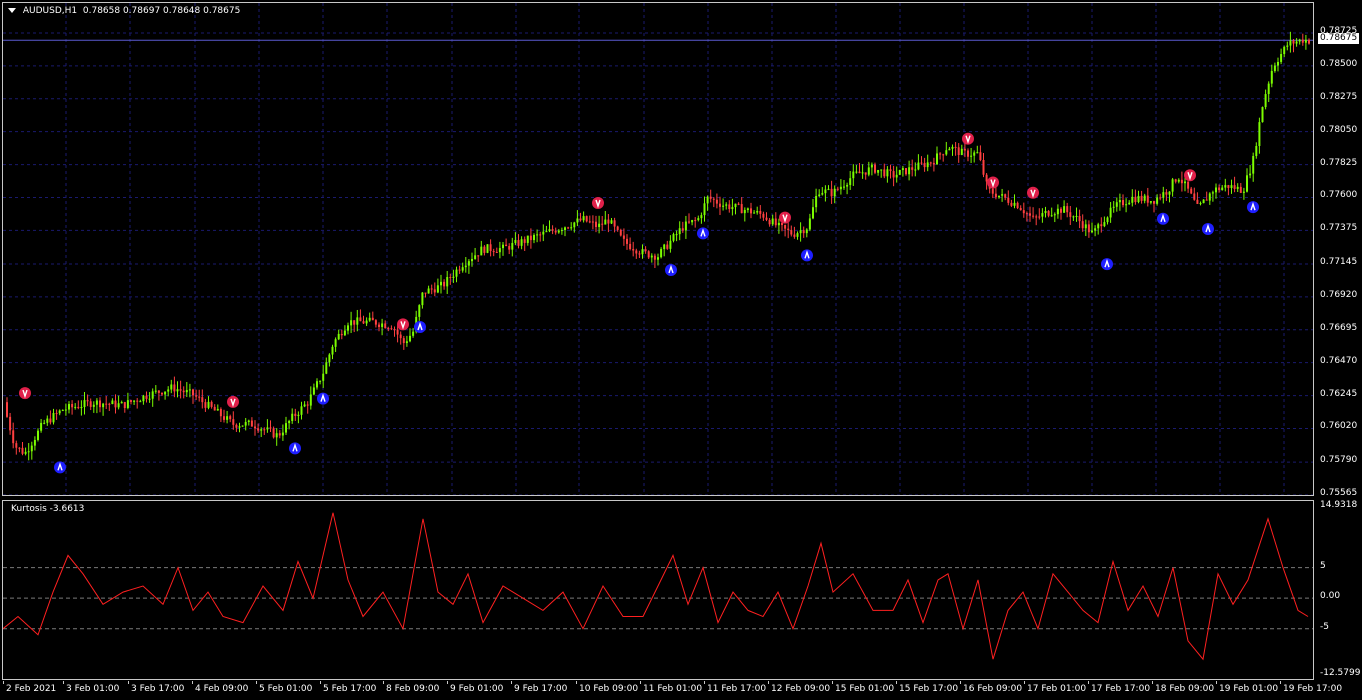 This screenshot has width=1362, height=700. Describe the element at coordinates (929, 689) in the screenshot. I see `time-axis-label: 15 Feb 17:00` at that location.